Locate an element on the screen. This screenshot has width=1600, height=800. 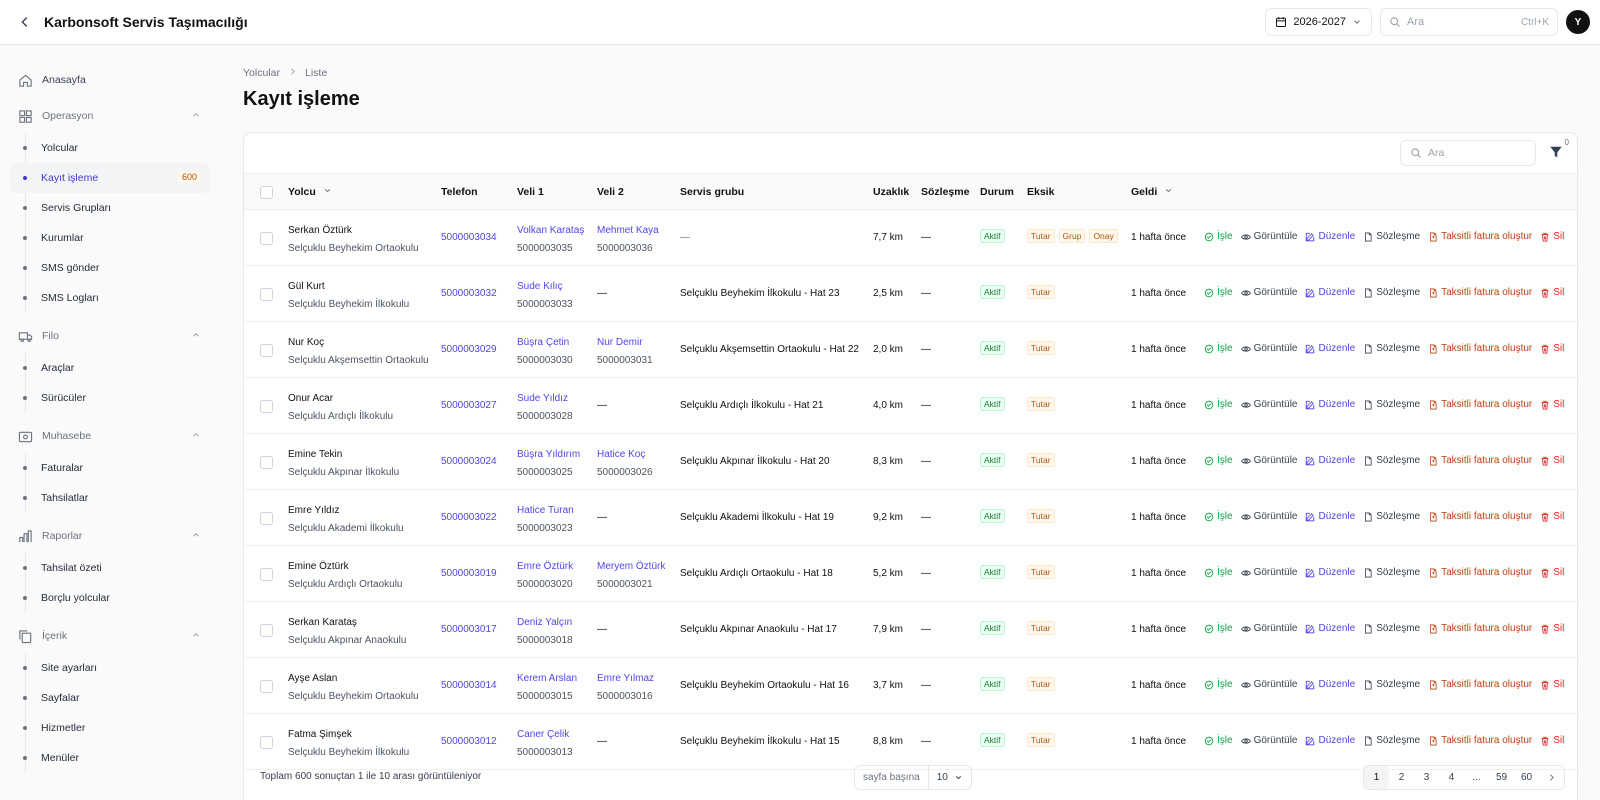
sidebar-item: Sayfalar is located at coordinates (105, 698).